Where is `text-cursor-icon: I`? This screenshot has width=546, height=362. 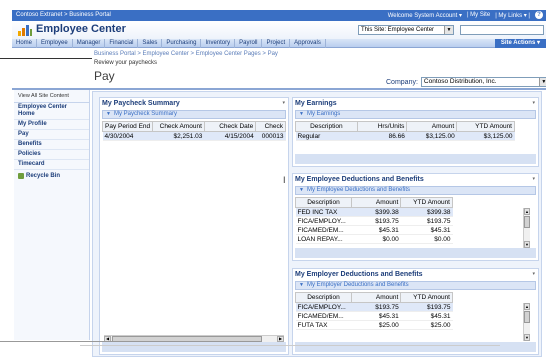
text-cursor-icon: I is located at coordinates (284, 180).